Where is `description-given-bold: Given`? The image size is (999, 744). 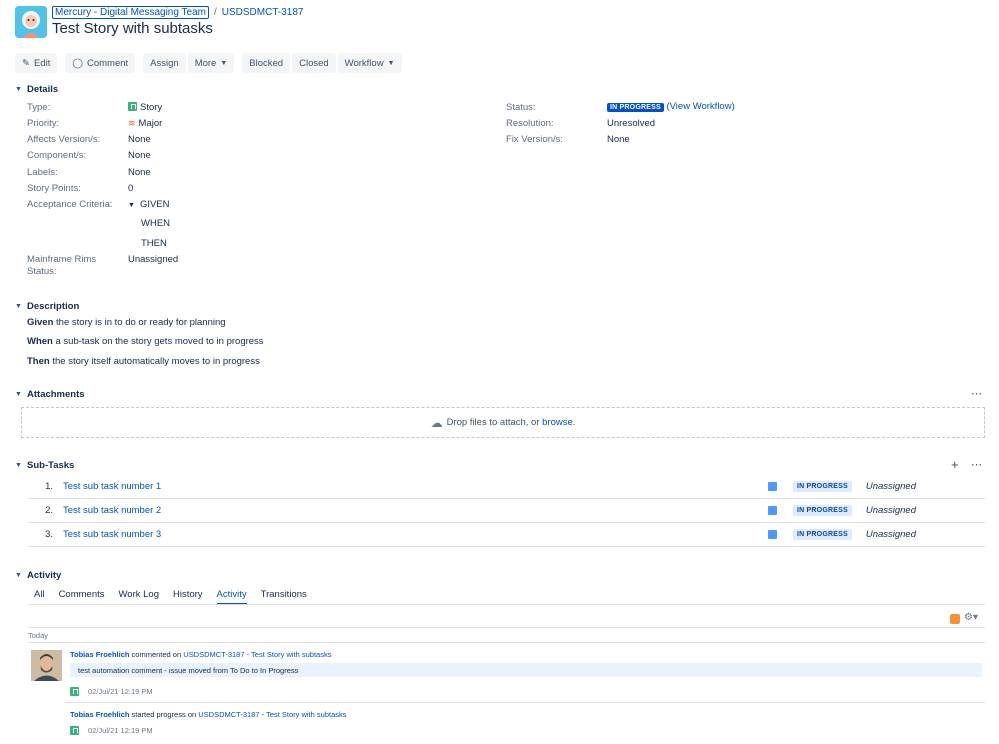 description-given-bold: Given is located at coordinates (40, 322).